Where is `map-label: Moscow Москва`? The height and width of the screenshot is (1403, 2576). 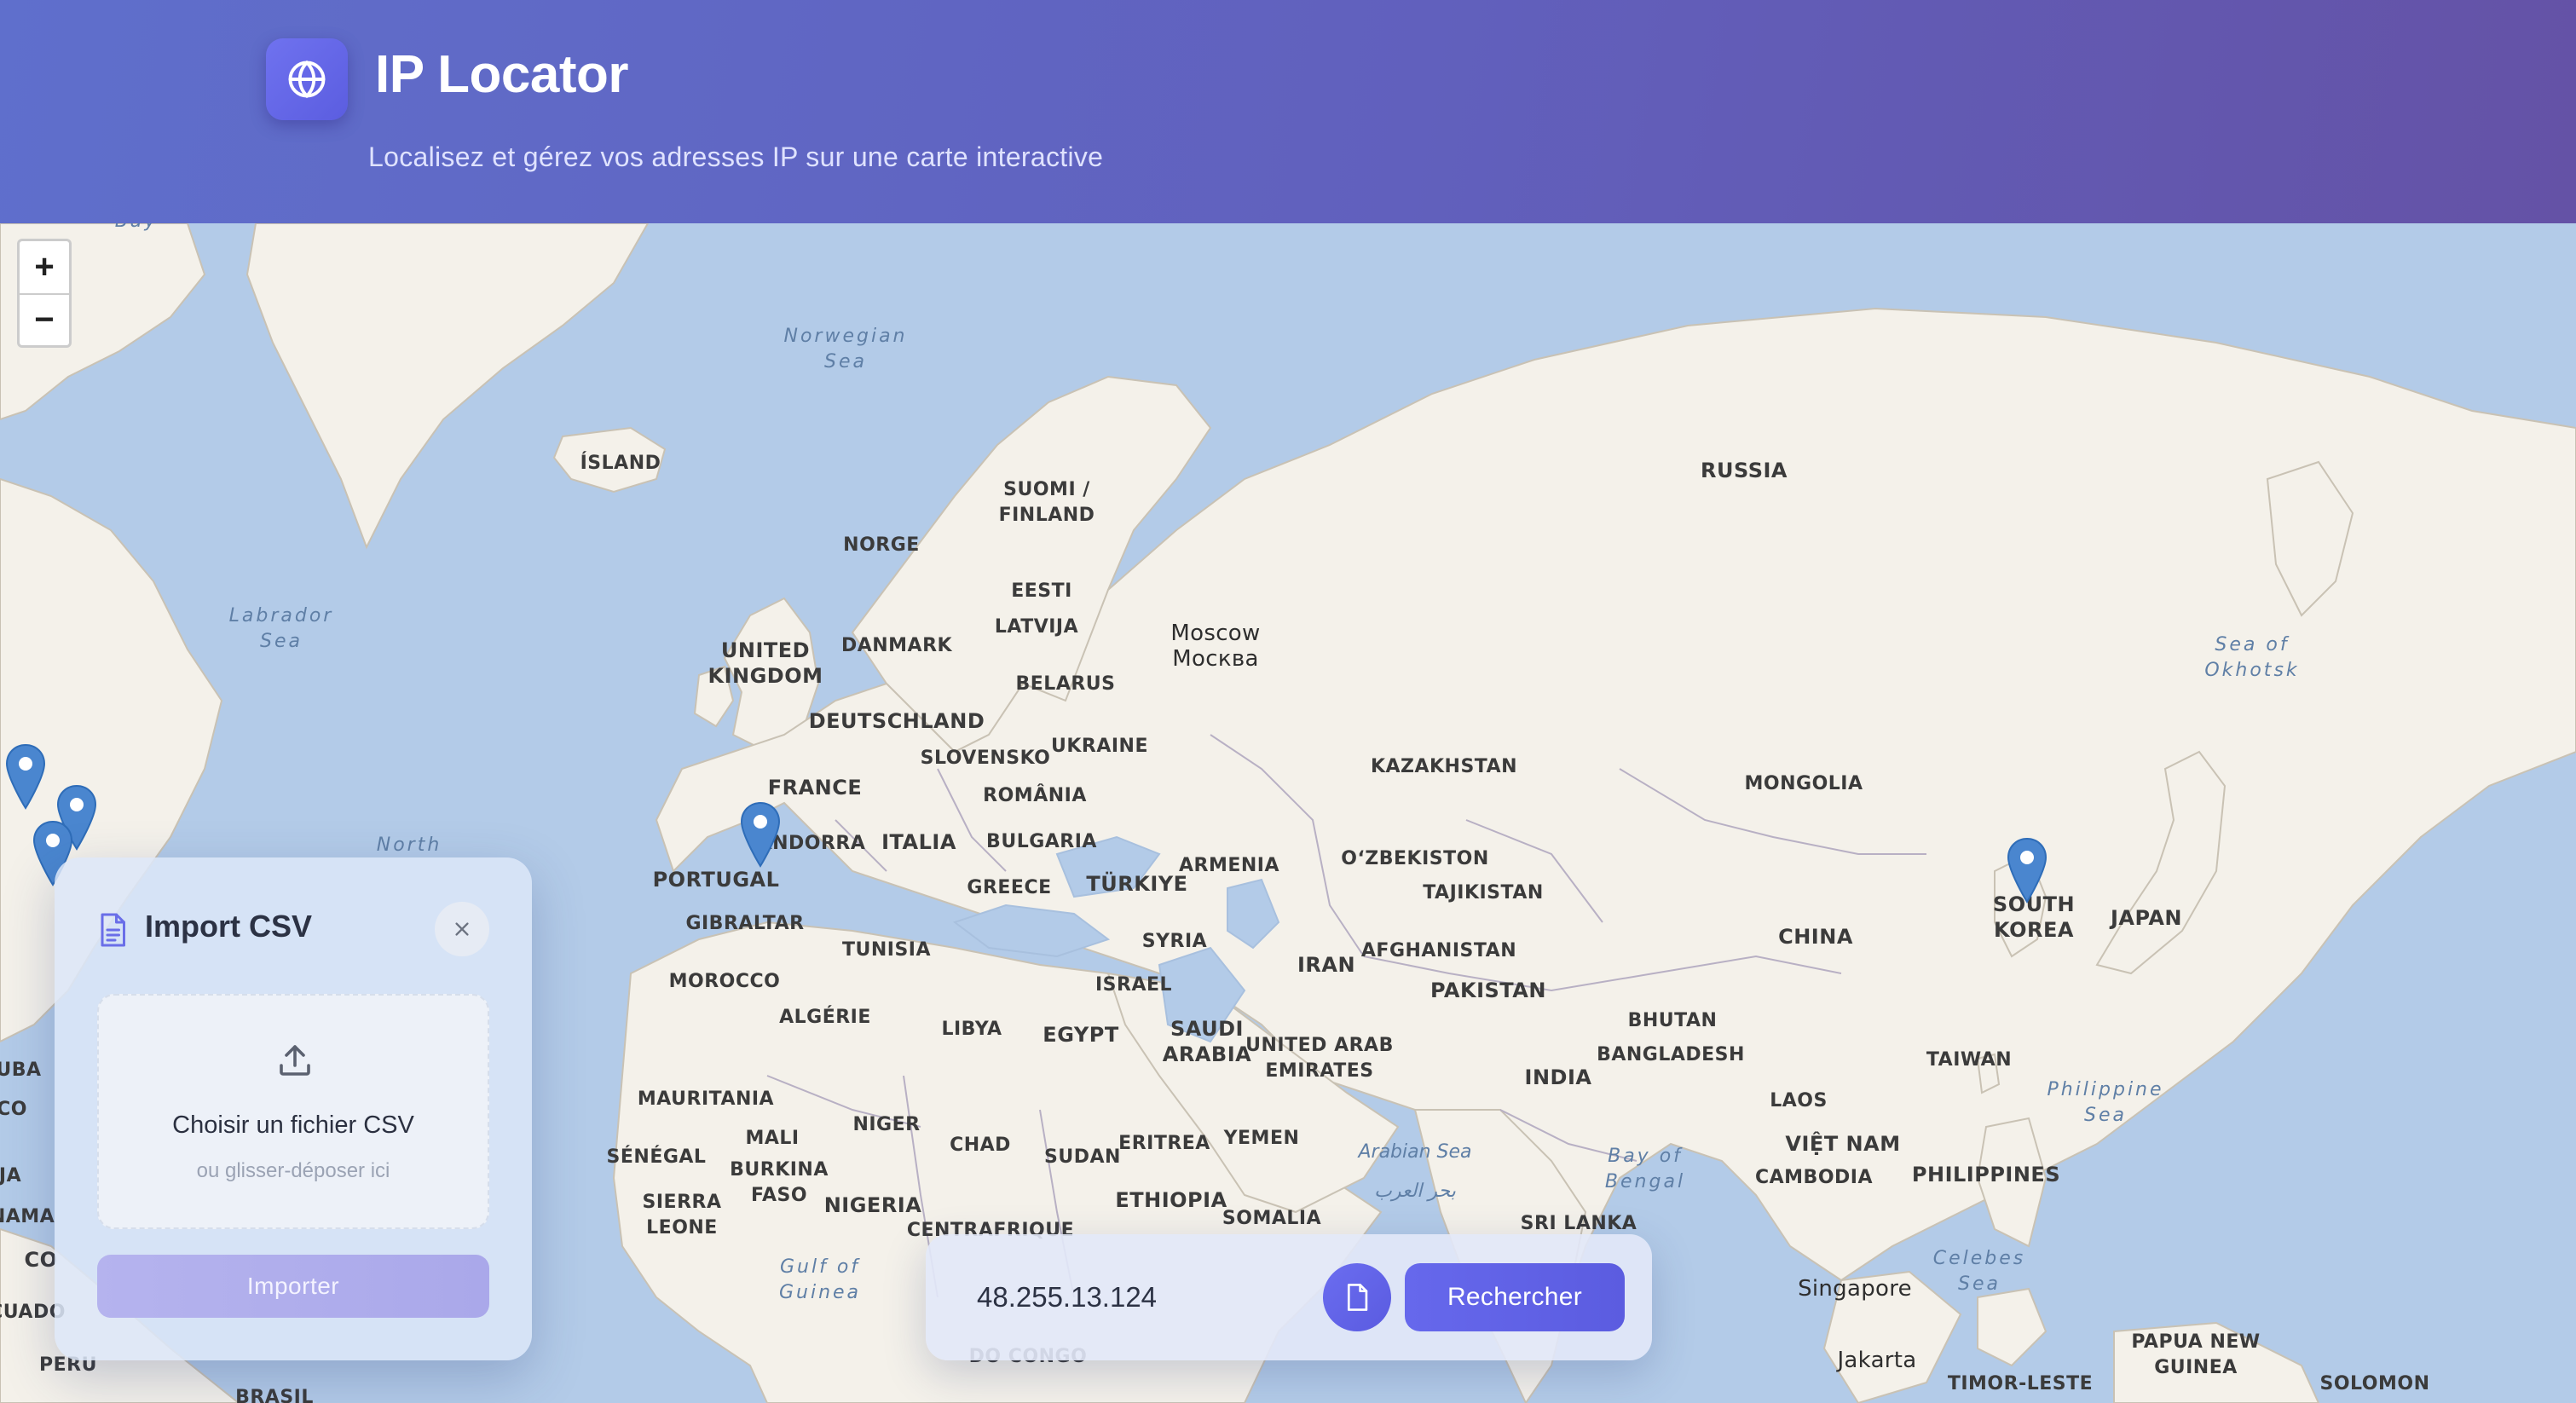
map-label: Moscow Москва is located at coordinates (1215, 646).